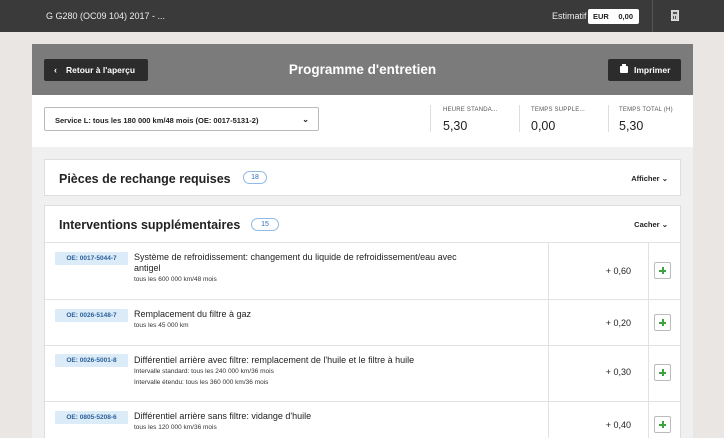 The image size is (724, 438). I want to click on standard-hours-value: 5,30, so click(455, 126).